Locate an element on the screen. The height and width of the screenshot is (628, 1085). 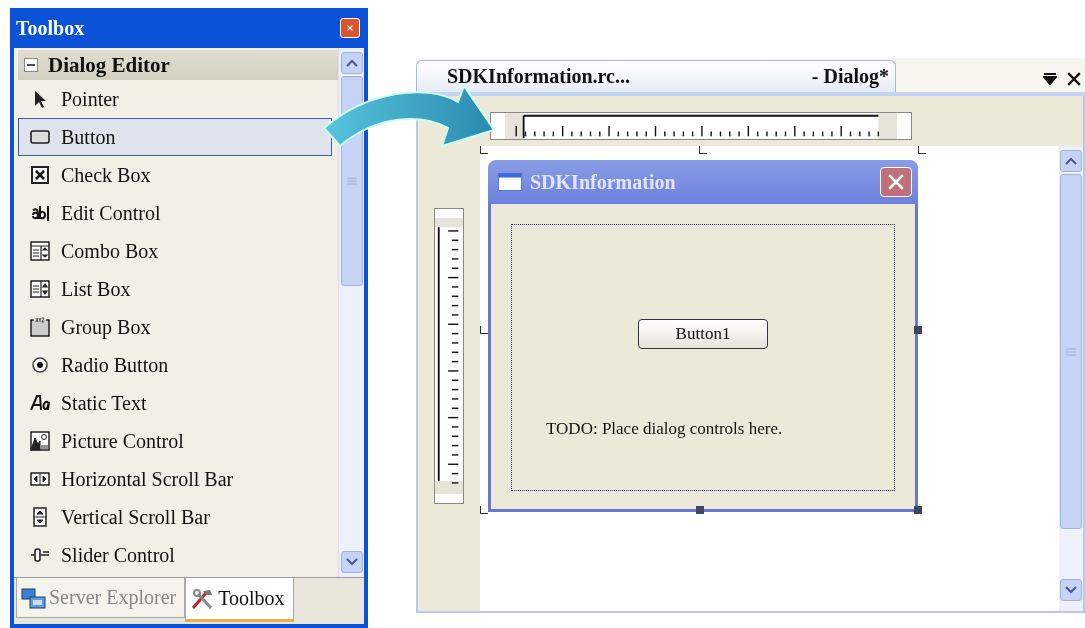
toolbox-item: Static Text is located at coordinates (175, 403).